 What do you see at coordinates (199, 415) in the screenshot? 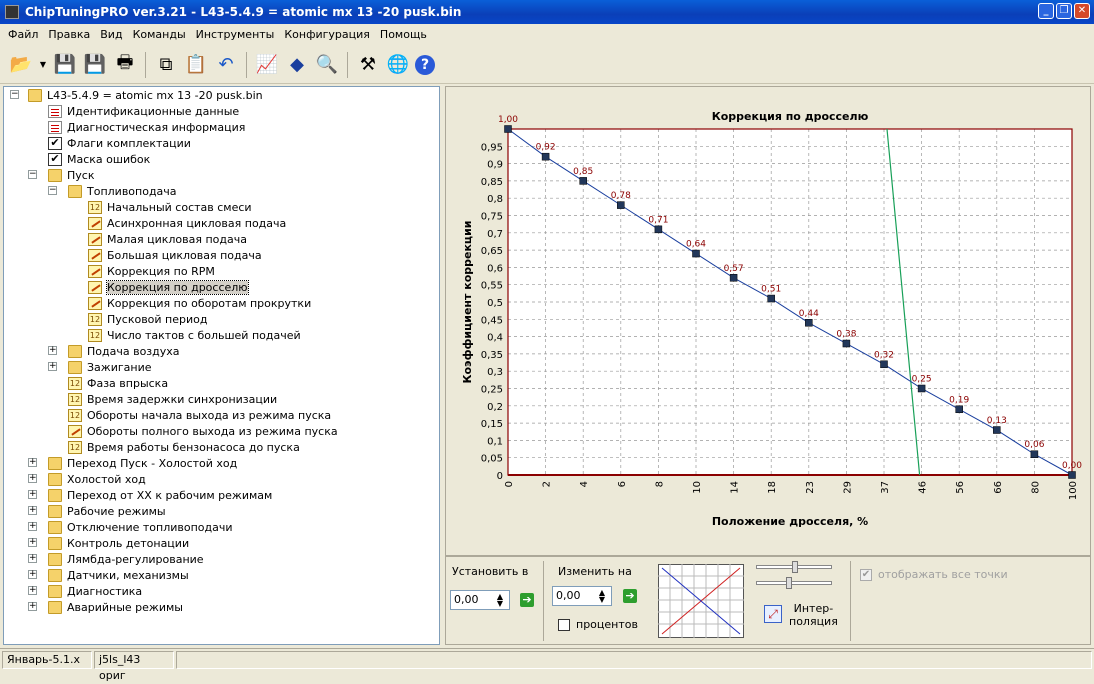
I see `tree-item: 12 Обороты начала выхода из режима пуска` at bounding box center [199, 415].